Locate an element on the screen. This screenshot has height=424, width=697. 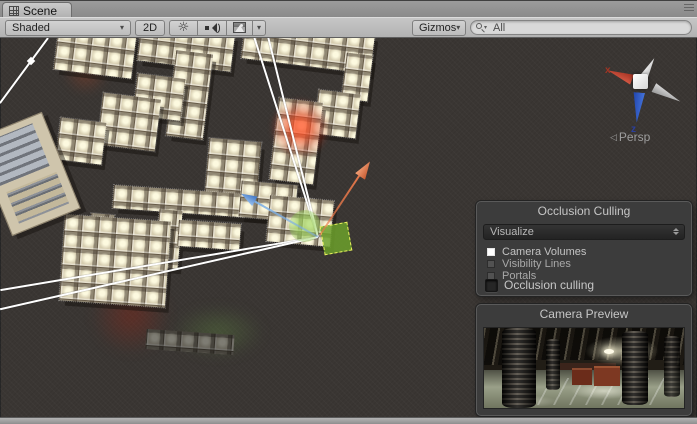
occlusion-panel-title: Occlusion Culling is located at coordinates (584, 211).